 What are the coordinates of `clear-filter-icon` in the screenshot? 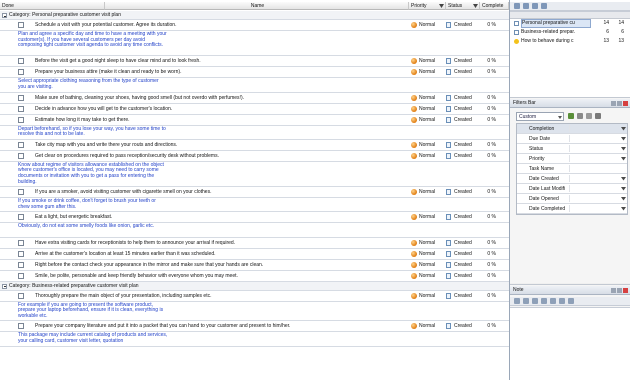 It's located at (589, 116).